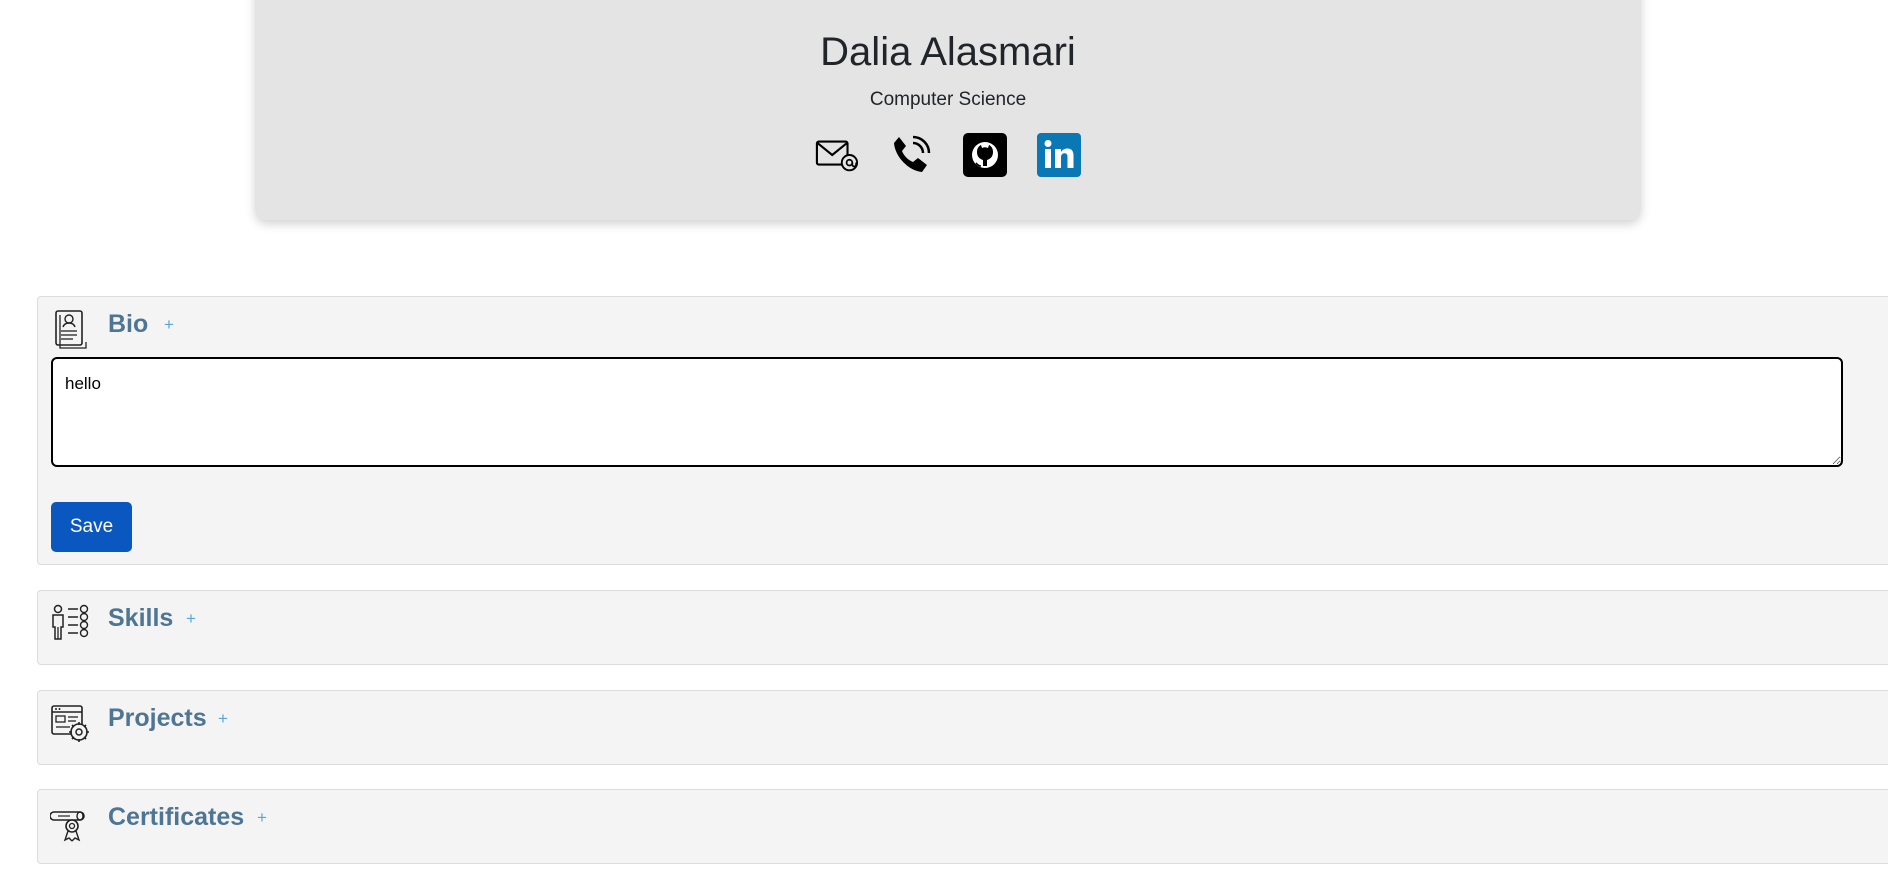 The image size is (1888, 878). I want to click on section-title-certificates: Certificates, so click(176, 817).